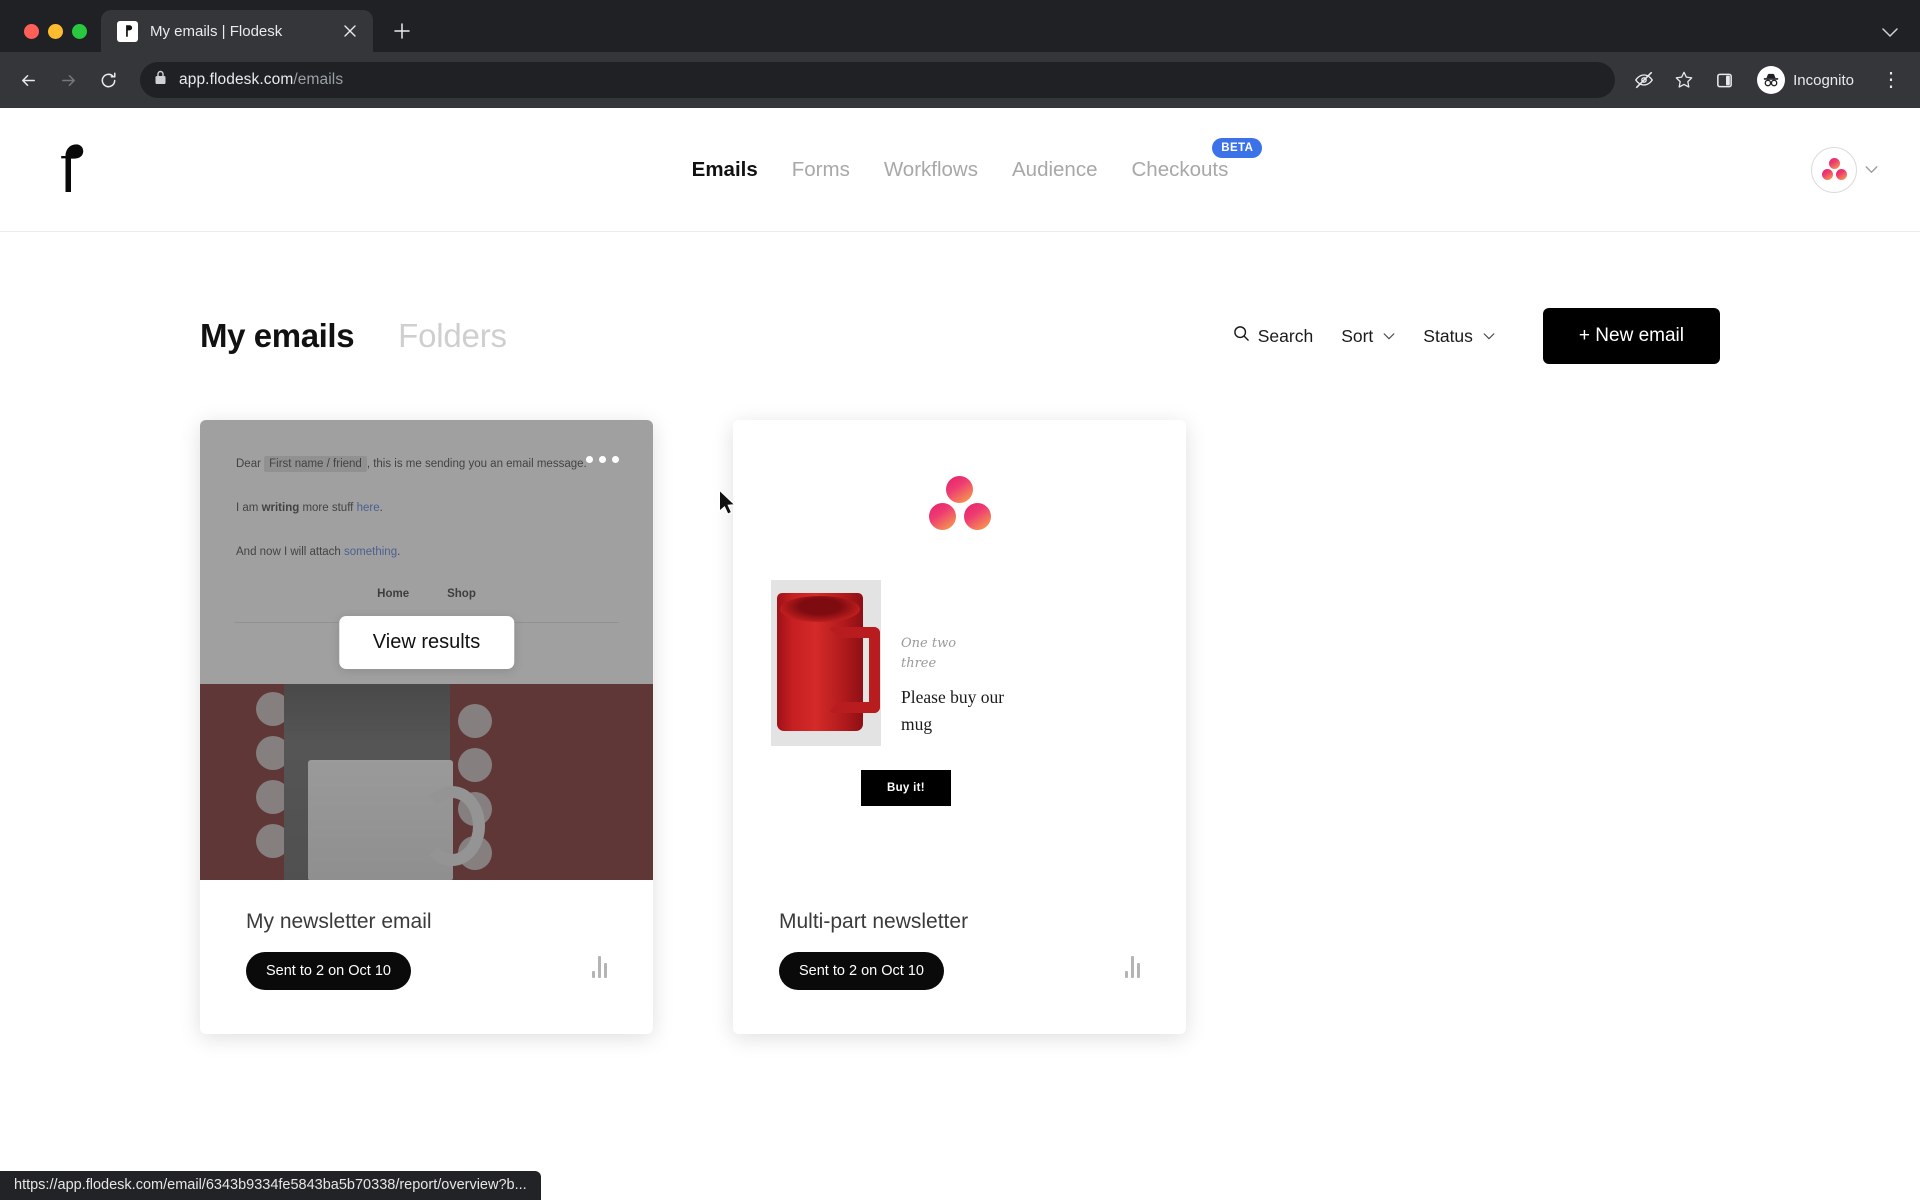 This screenshot has height=1200, width=1920. What do you see at coordinates (1644, 80) in the screenshot?
I see `eye-slash-icon` at bounding box center [1644, 80].